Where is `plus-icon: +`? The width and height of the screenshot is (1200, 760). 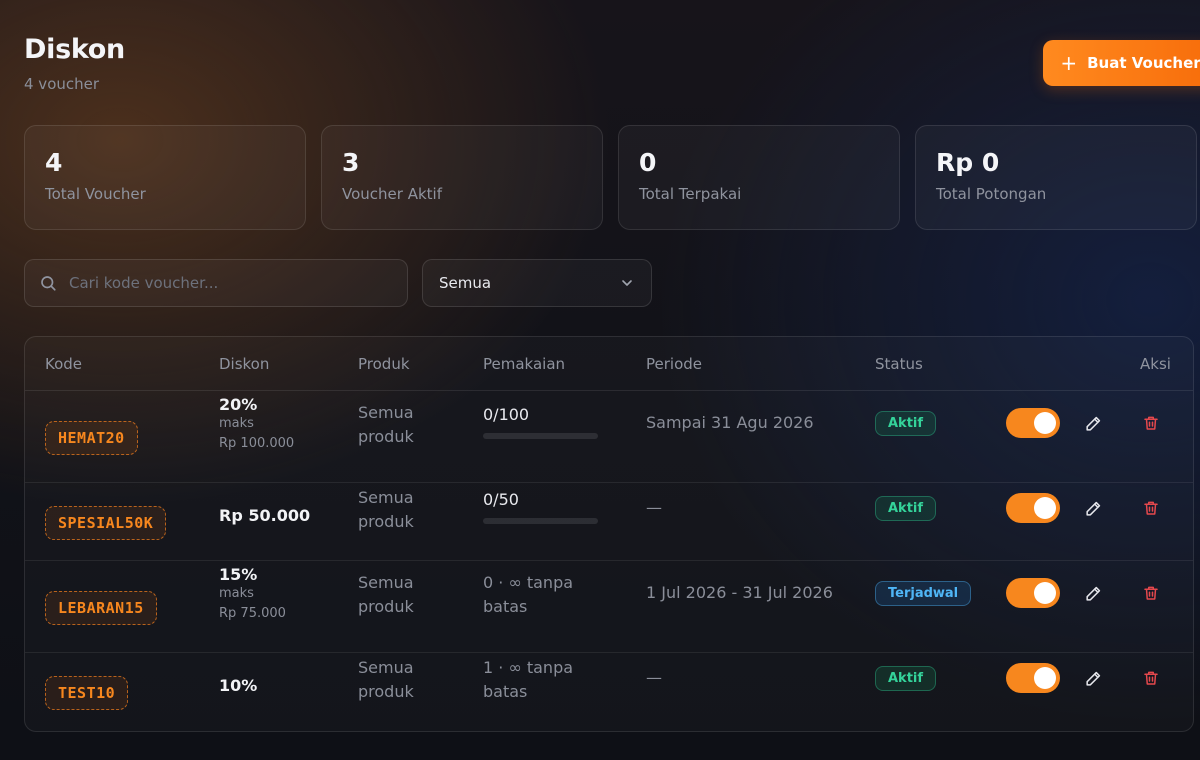 plus-icon: + is located at coordinates (1069, 63).